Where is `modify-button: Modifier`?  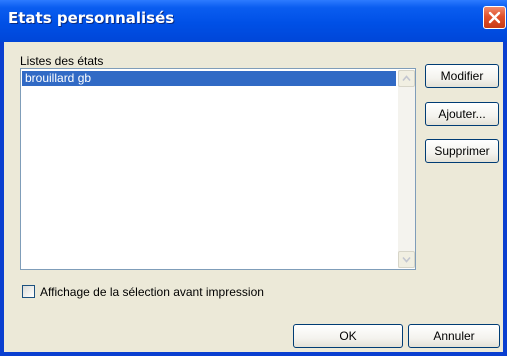
modify-button: Modifier is located at coordinates (462, 76).